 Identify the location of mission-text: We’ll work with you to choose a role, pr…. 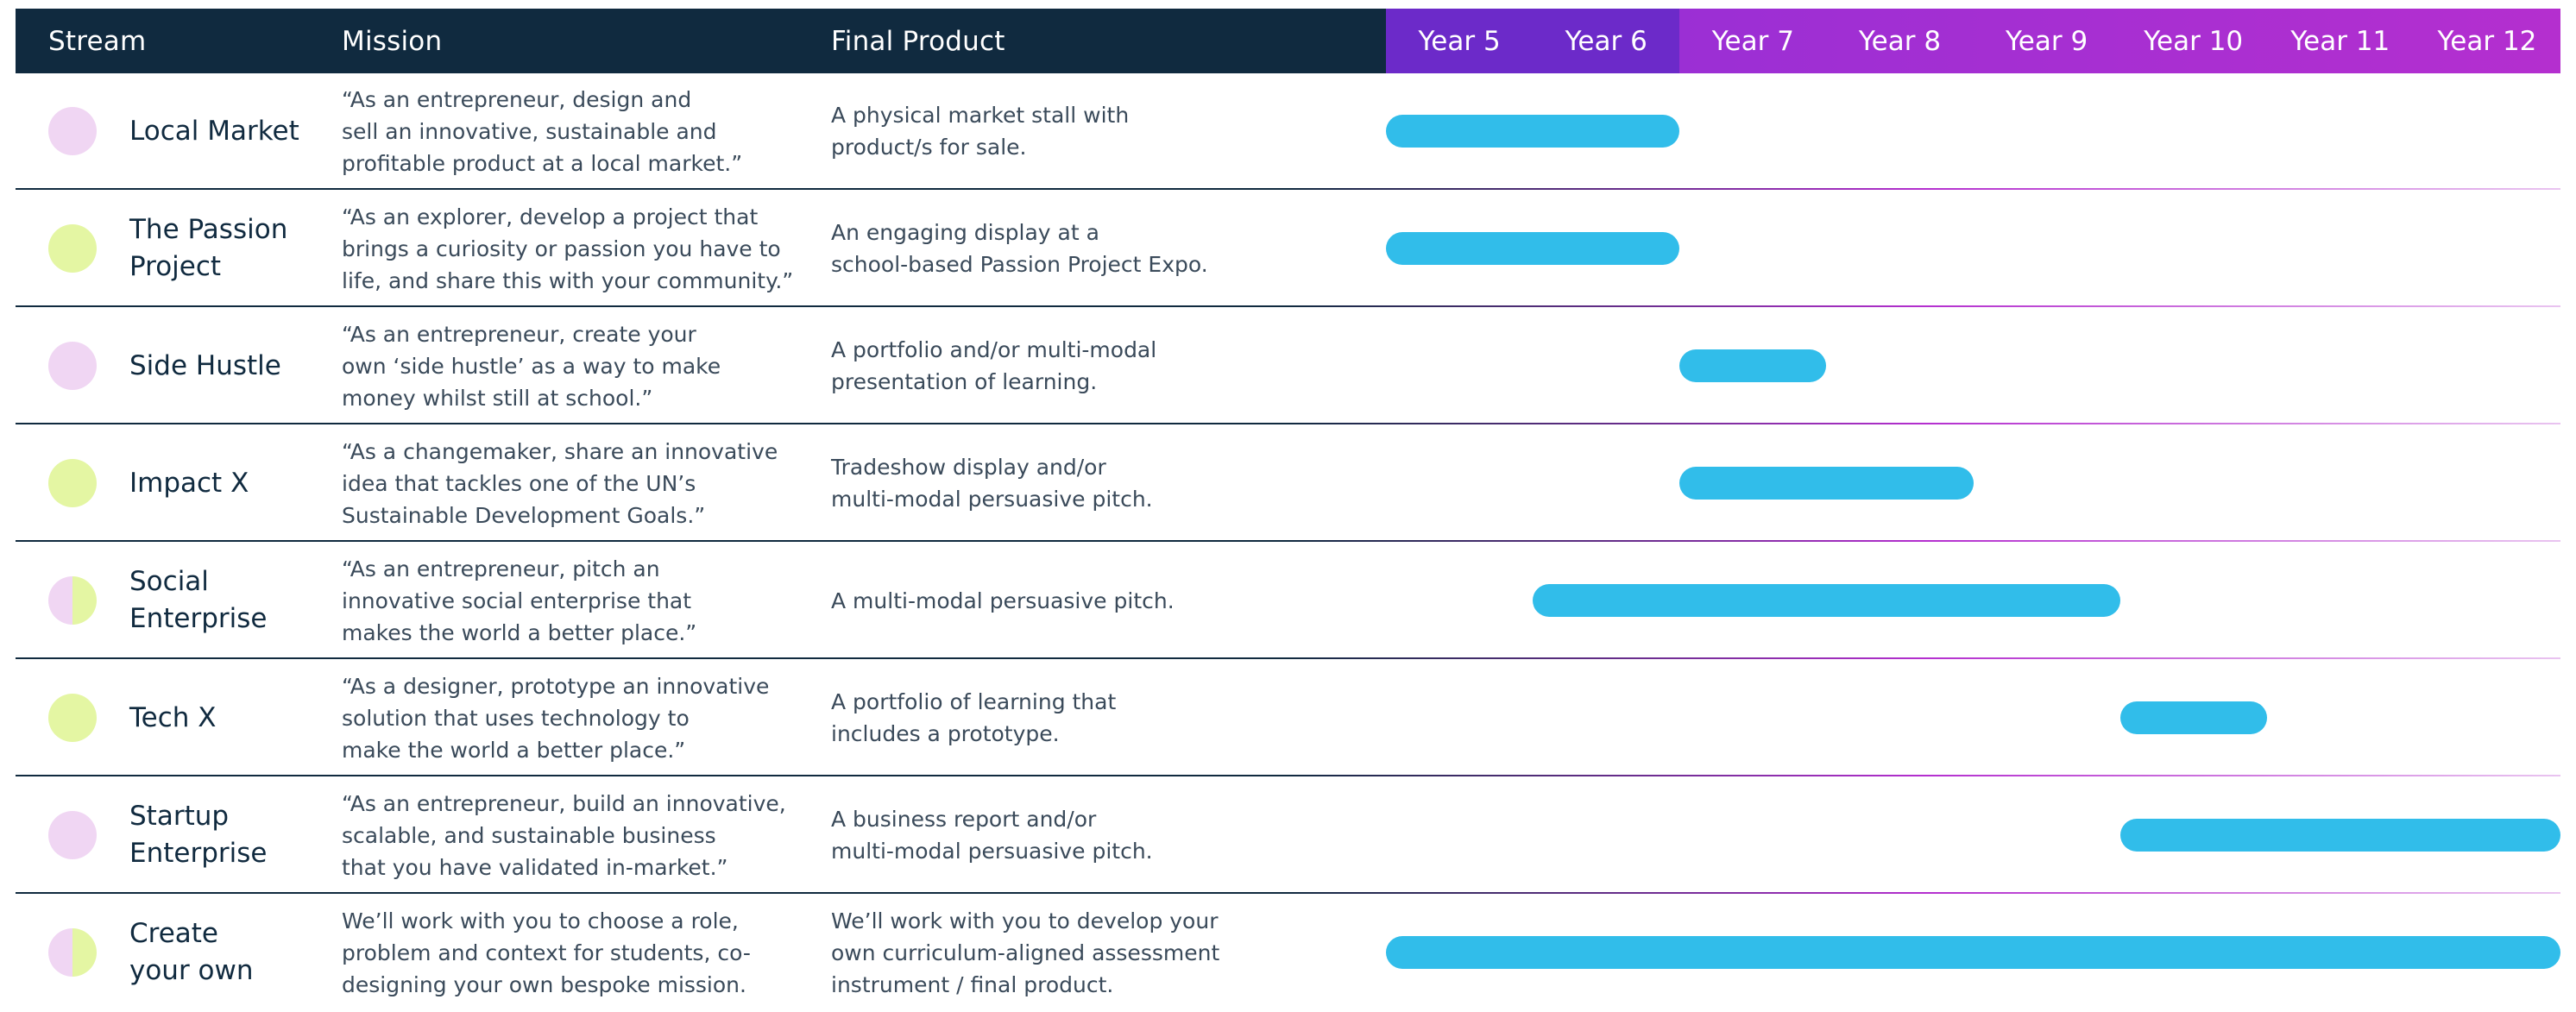
(546, 953).